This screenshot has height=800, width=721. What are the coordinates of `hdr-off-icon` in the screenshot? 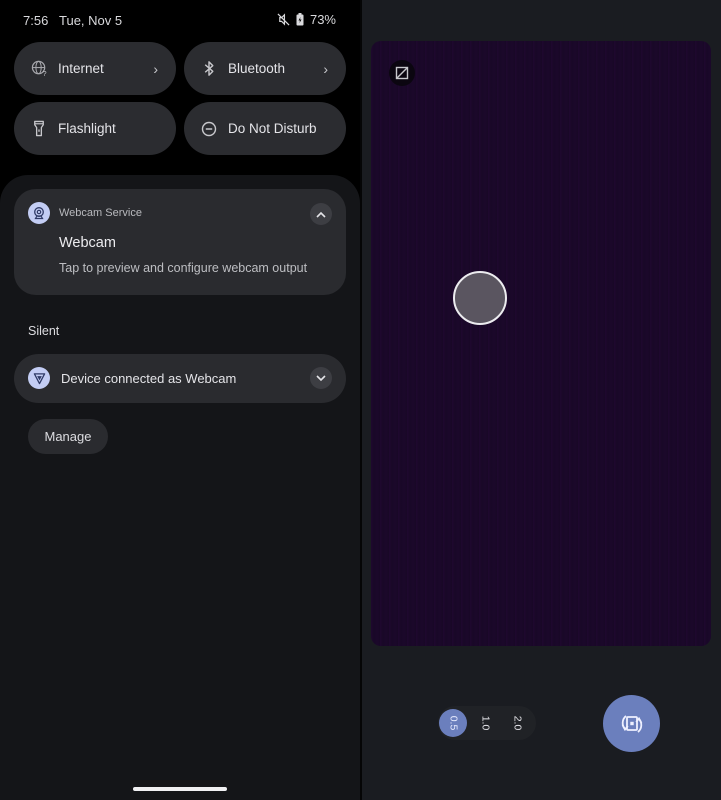 It's located at (402, 73).